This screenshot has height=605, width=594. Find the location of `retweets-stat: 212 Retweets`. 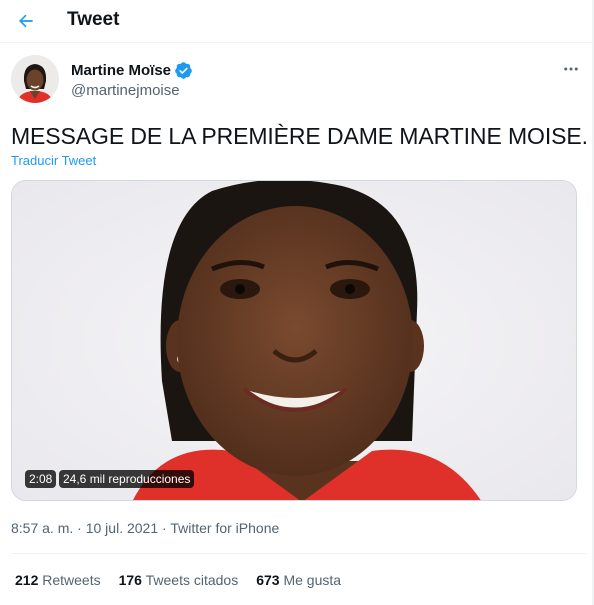

retweets-stat: 212 Retweets is located at coordinates (58, 580).